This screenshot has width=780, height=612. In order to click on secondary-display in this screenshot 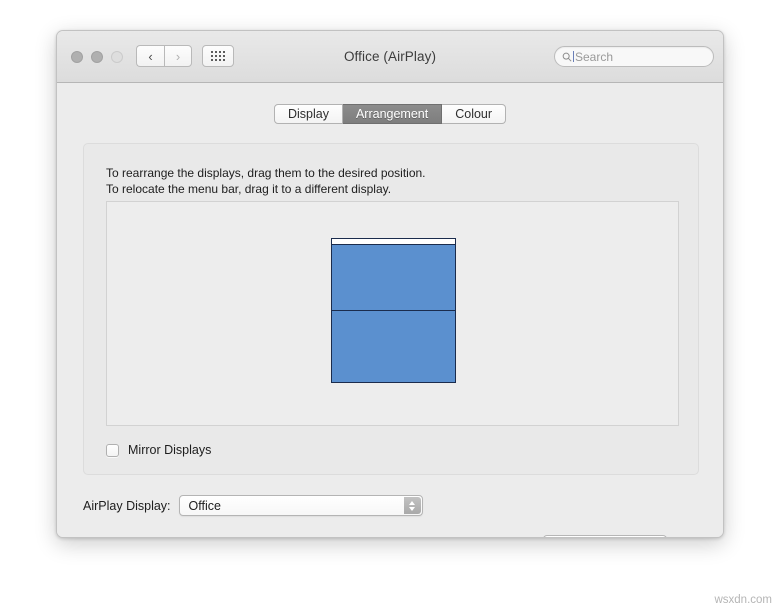, I will do `click(393, 346)`.